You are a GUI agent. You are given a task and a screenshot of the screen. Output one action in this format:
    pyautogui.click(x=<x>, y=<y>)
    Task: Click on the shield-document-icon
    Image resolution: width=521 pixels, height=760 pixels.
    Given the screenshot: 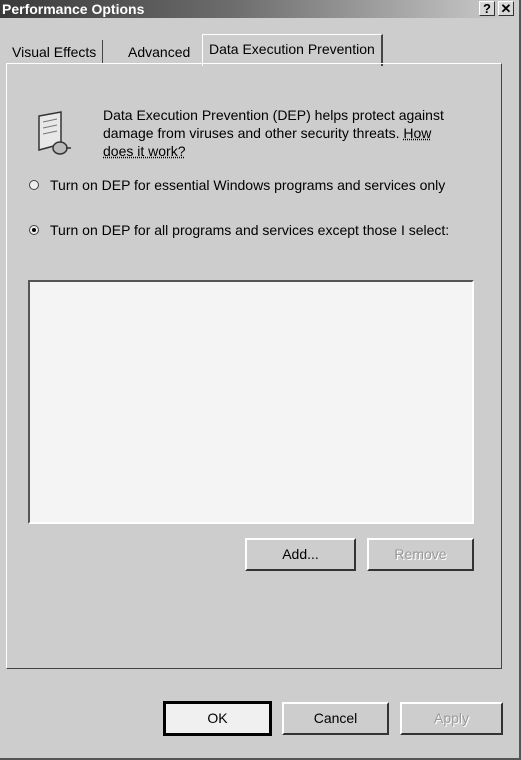 What is the action you would take?
    pyautogui.click(x=54, y=133)
    